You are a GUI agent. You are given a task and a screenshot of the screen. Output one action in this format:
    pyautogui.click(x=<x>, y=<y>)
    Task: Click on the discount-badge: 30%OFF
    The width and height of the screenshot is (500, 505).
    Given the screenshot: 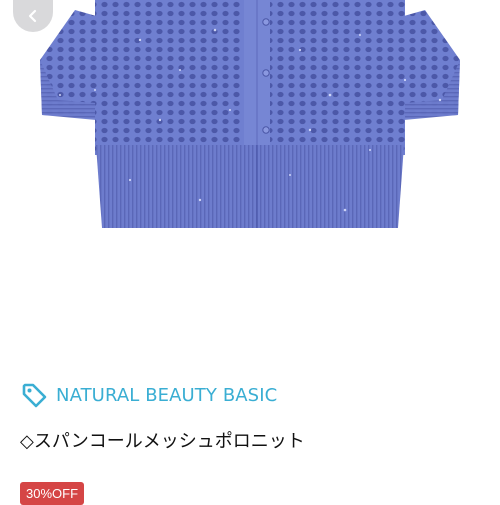 What is the action you would take?
    pyautogui.click(x=52, y=493)
    